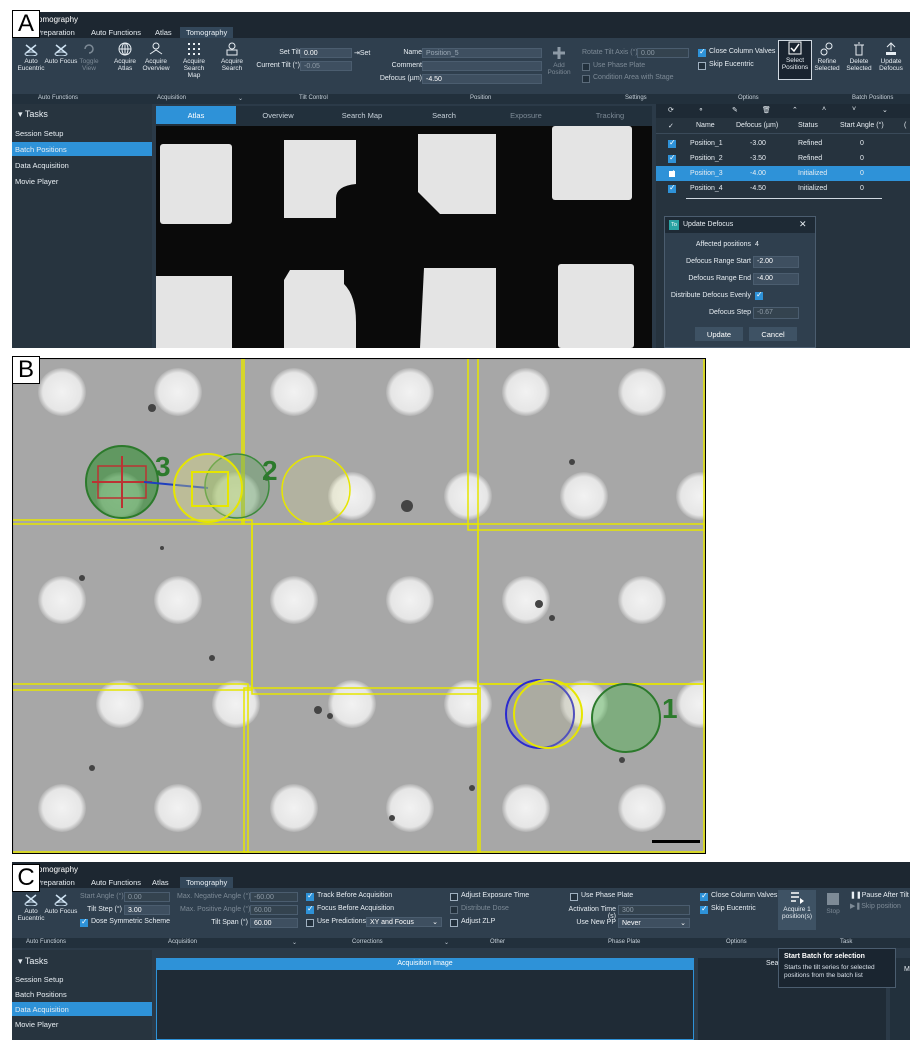 Image resolution: width=922 pixels, height=1050 pixels. What do you see at coordinates (454, 910) in the screenshot?
I see `distribute-dose-checkbox` at bounding box center [454, 910].